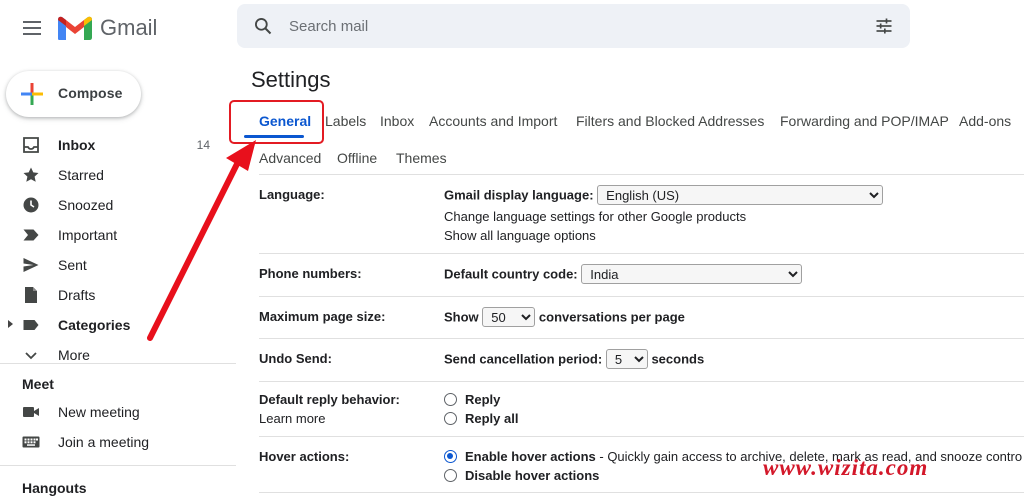 Image resolution: width=1024 pixels, height=499 pixels. Describe the element at coordinates (329, 399) in the screenshot. I see `setting-label: Default reply behavior:` at that location.